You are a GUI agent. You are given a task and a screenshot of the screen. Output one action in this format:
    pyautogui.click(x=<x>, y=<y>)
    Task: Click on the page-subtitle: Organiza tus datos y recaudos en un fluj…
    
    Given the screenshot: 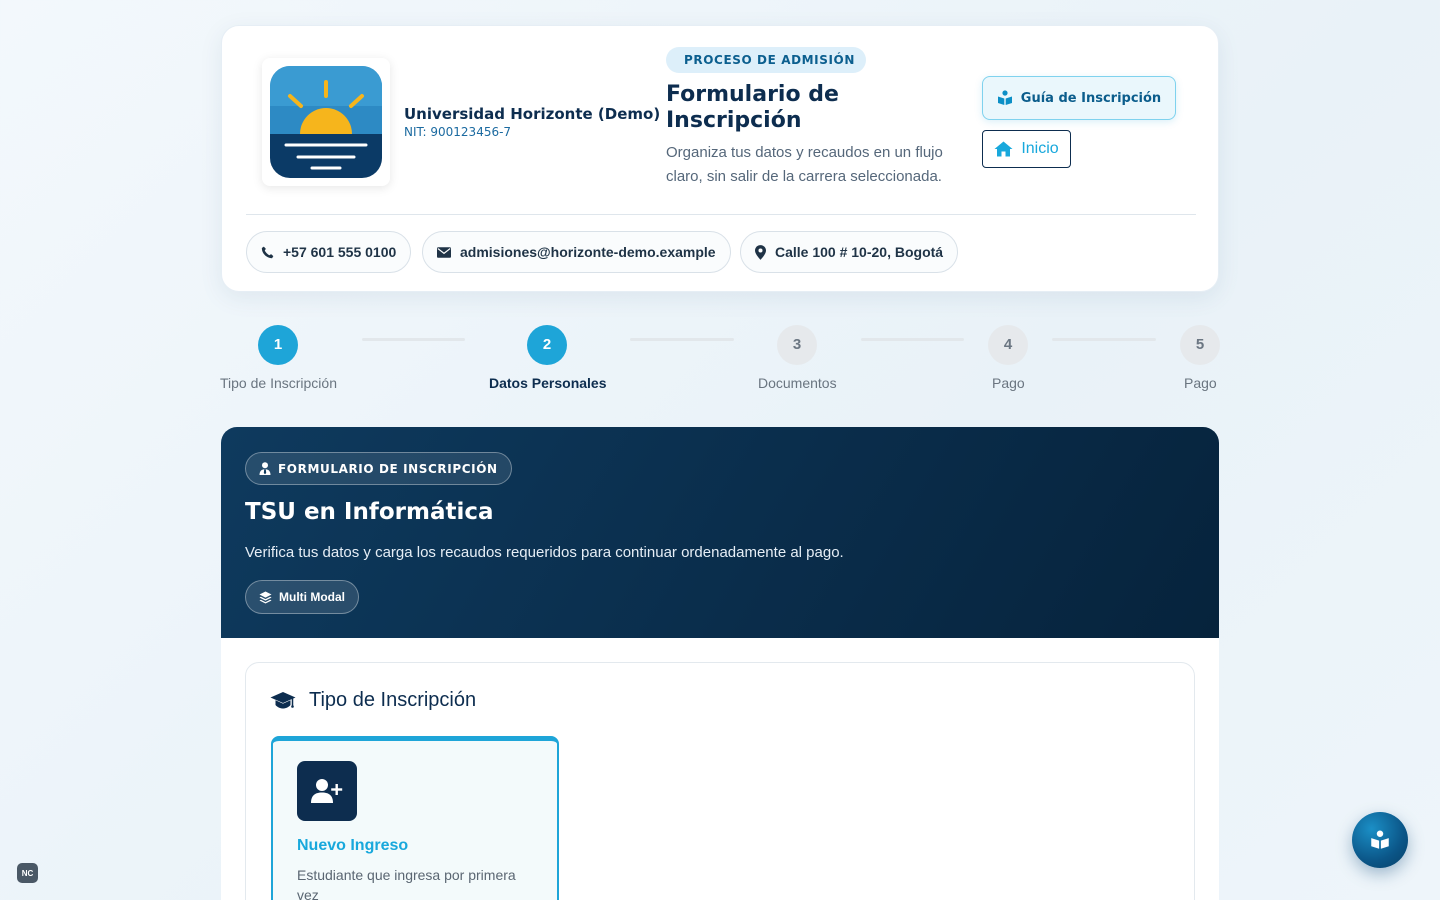 What is the action you would take?
    pyautogui.click(x=804, y=164)
    